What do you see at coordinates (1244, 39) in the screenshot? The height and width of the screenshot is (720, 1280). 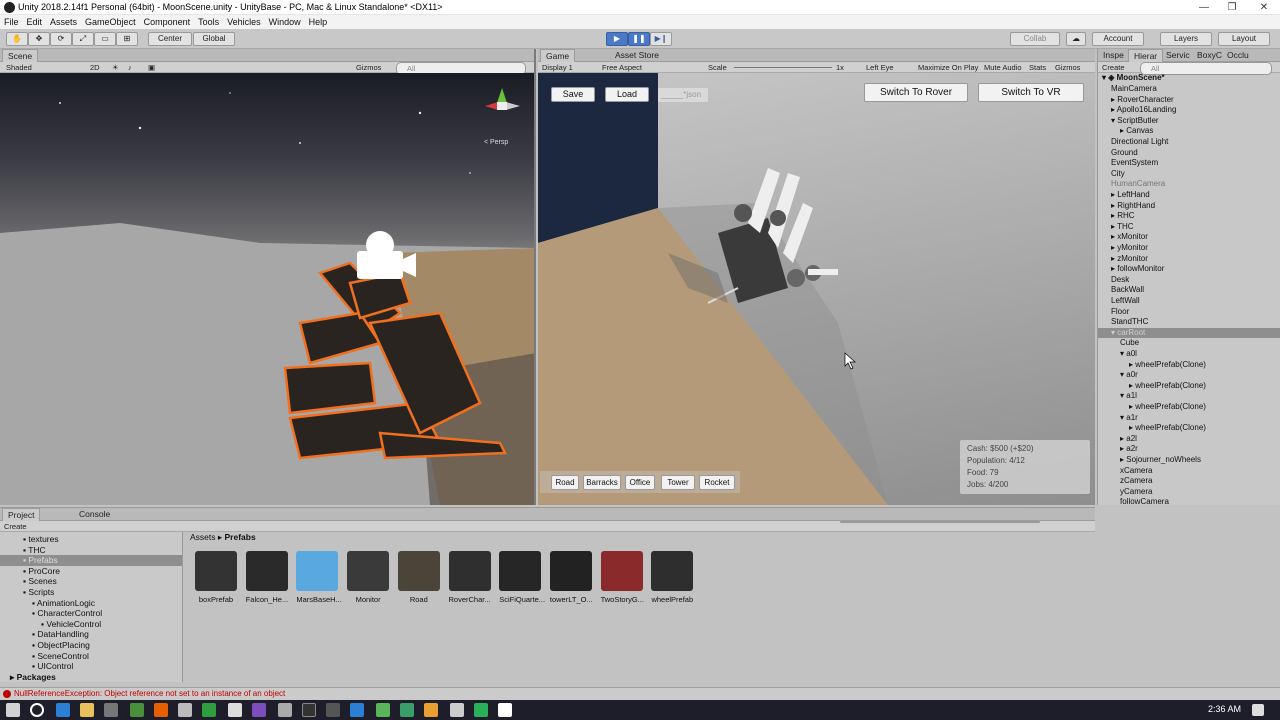 I see `layout-dropdown: Layout` at bounding box center [1244, 39].